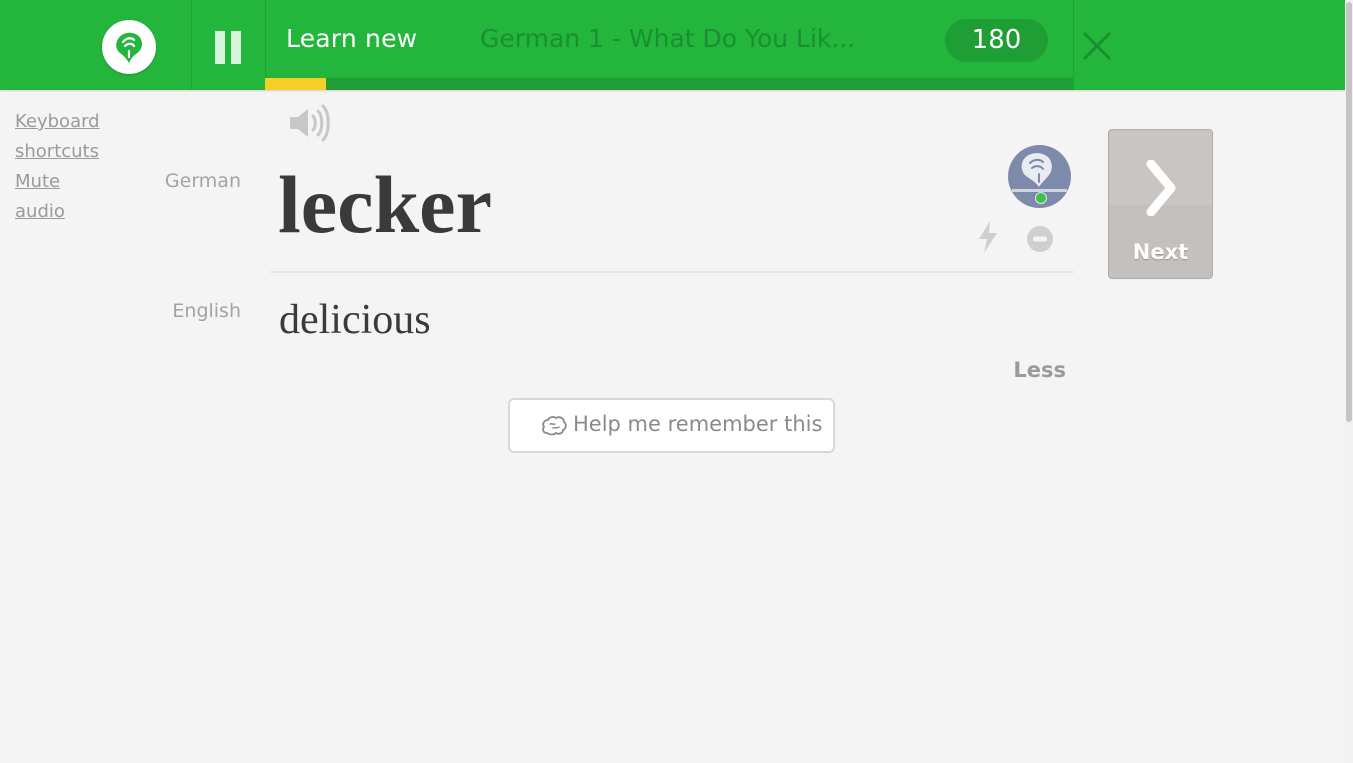 The height and width of the screenshot is (763, 1353). What do you see at coordinates (698, 424) in the screenshot?
I see `help-button-label: Help me remember this` at bounding box center [698, 424].